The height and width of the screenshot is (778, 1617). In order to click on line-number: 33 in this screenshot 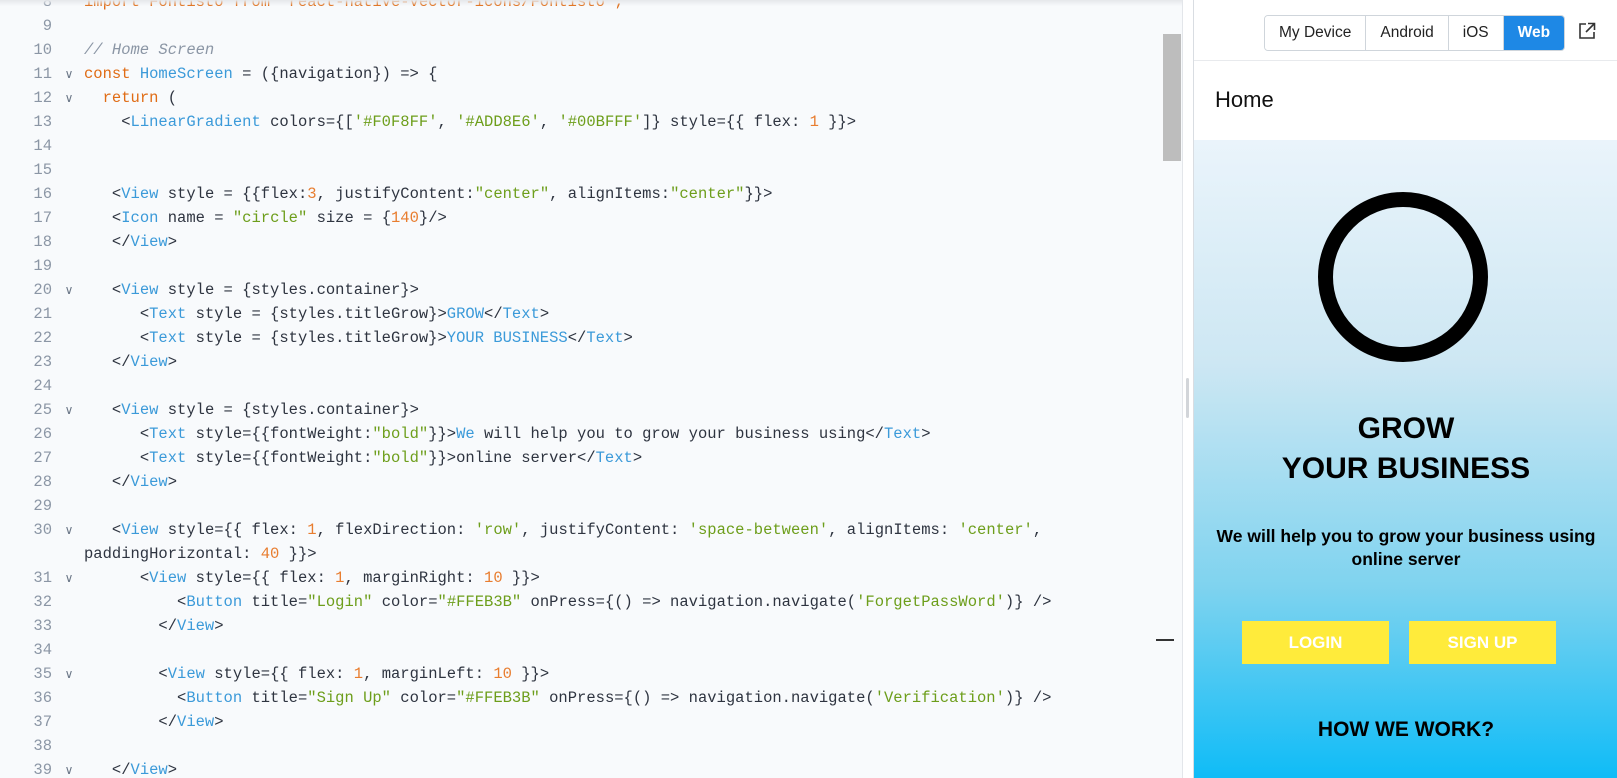, I will do `click(42, 626)`.